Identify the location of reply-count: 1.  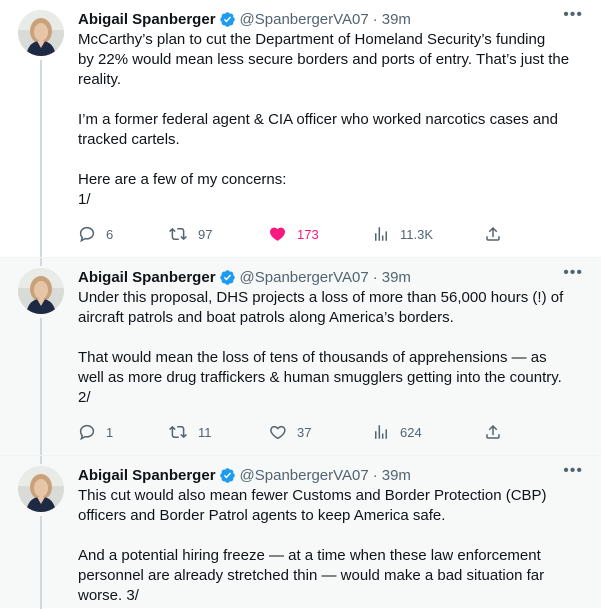
(110, 432).